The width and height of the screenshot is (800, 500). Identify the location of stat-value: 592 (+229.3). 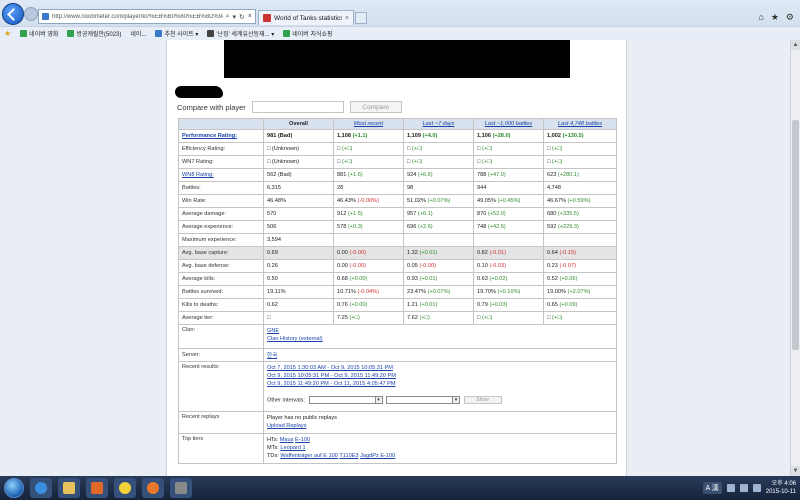
(580, 227).